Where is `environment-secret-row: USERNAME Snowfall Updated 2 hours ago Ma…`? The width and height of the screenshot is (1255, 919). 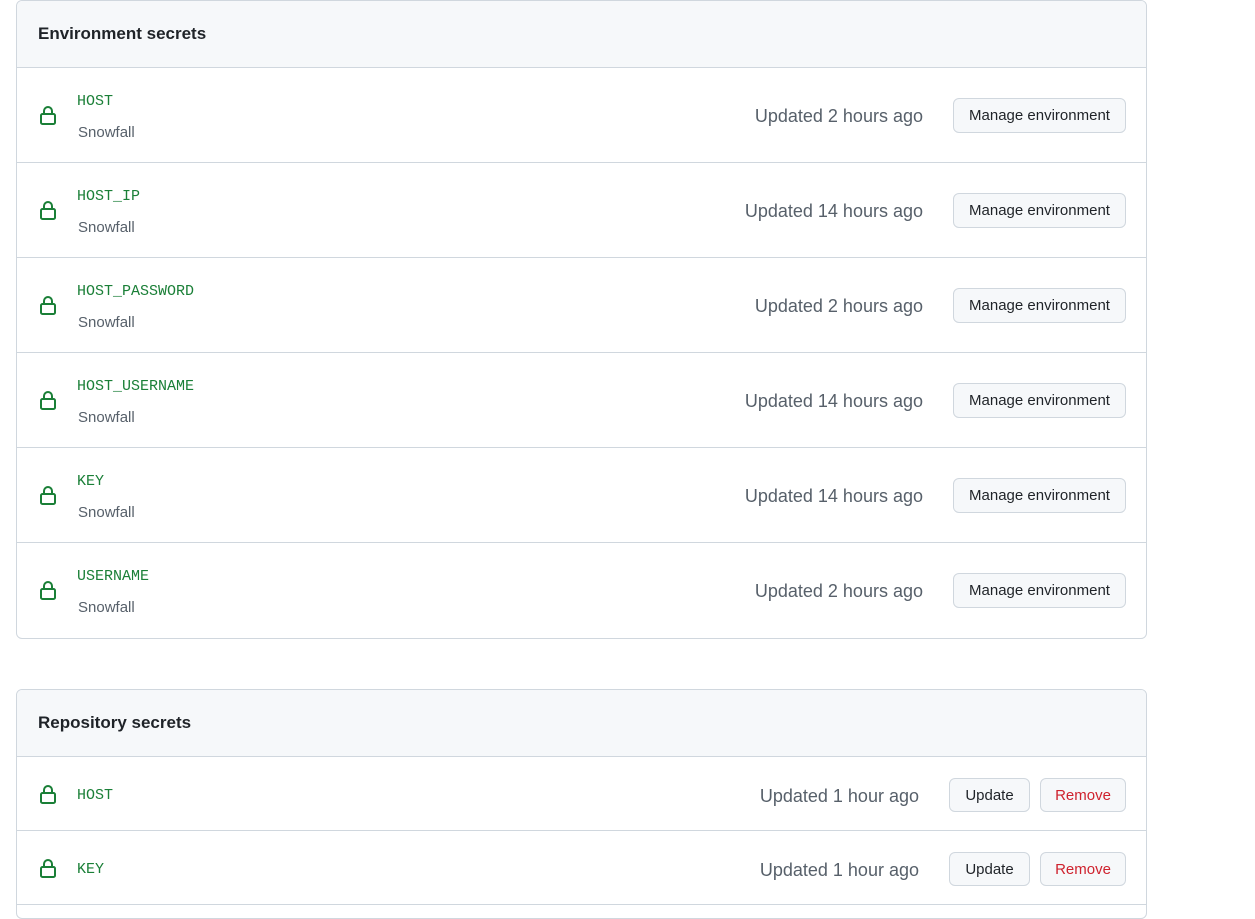 environment-secret-row: USERNAME Snowfall Updated 2 hours ago Ma… is located at coordinates (581, 590).